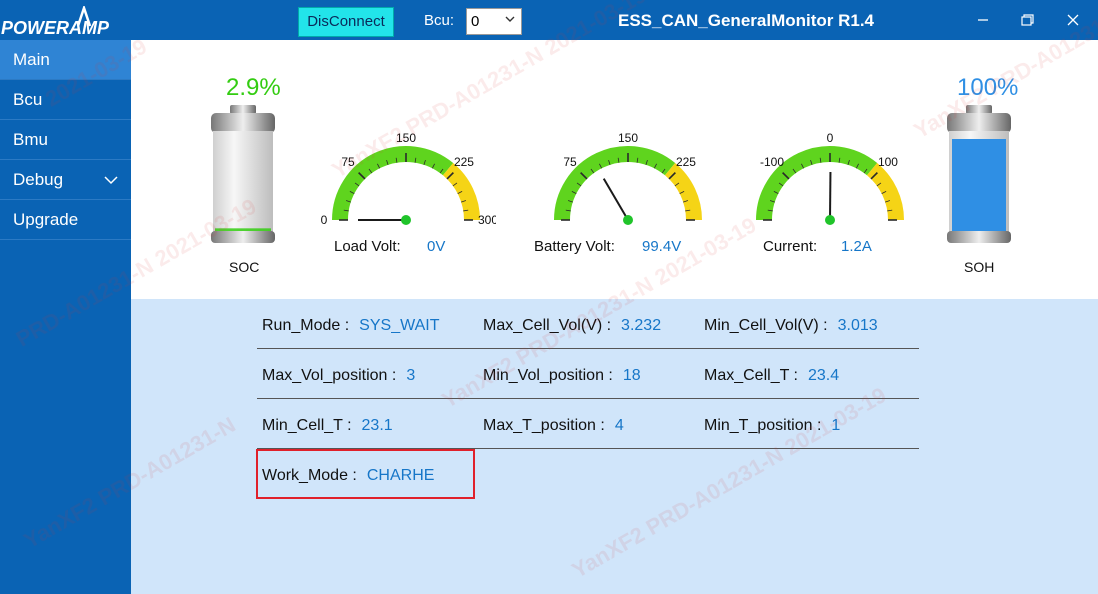 This screenshot has width=1098, height=594. Describe the element at coordinates (553, 425) in the screenshot. I see `max-t-position-field: Max_T_position :4` at that location.